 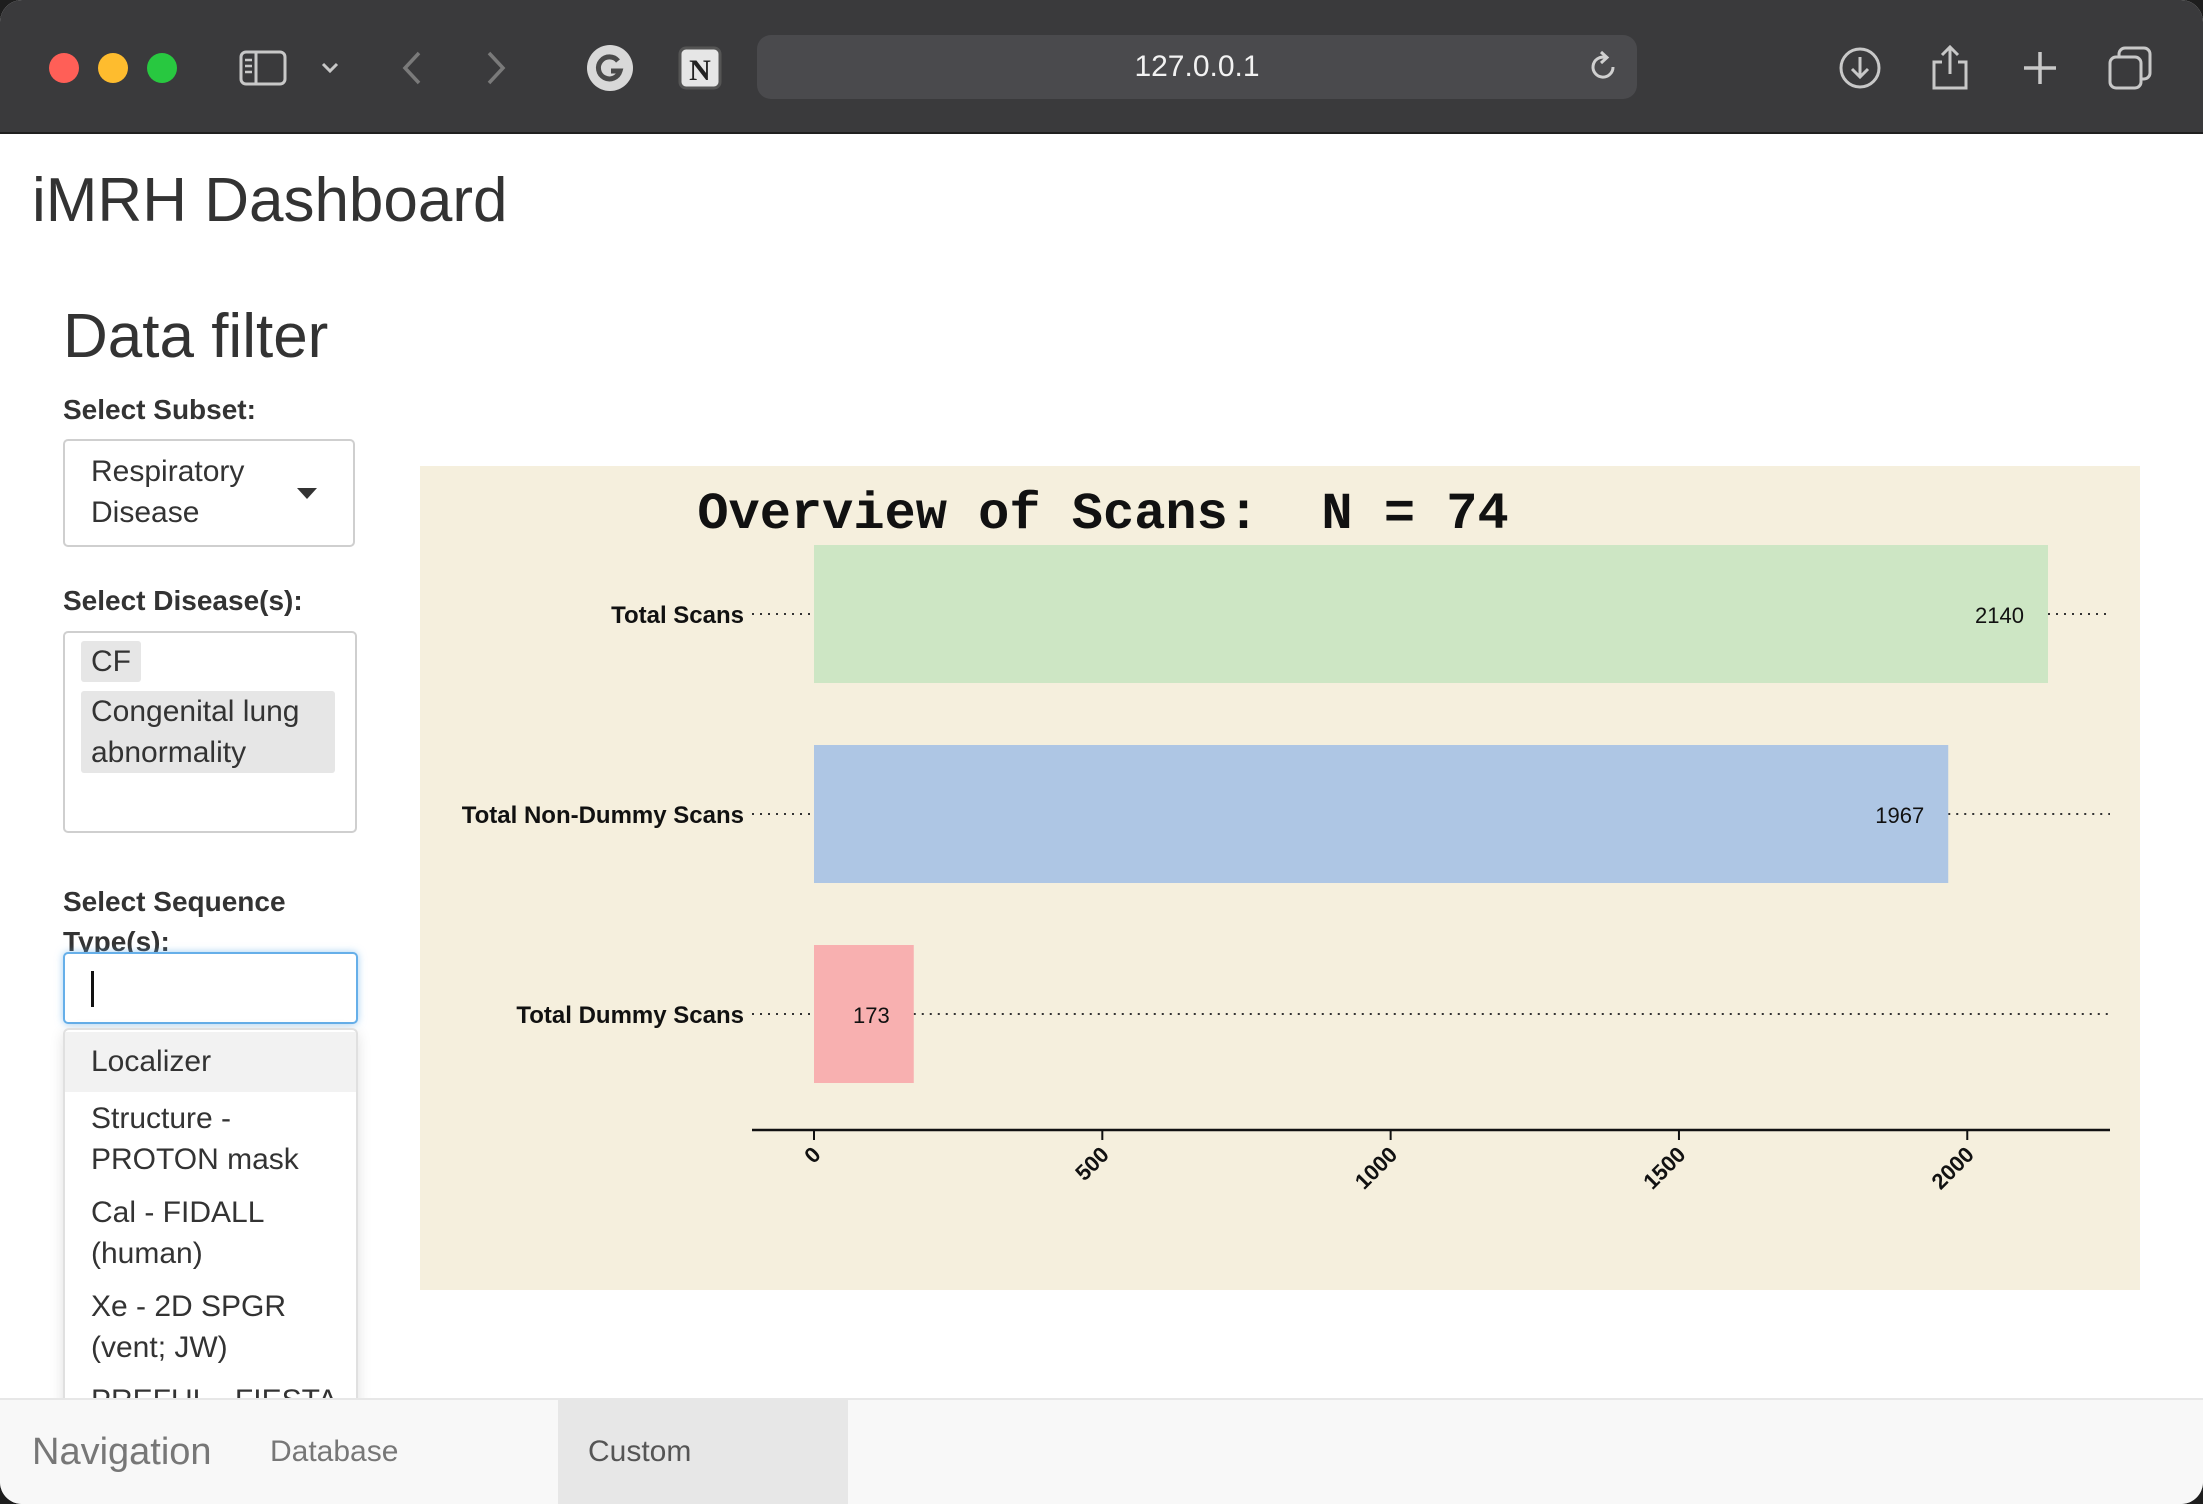 I want to click on bar-data-label: 1967, so click(x=1899, y=815).